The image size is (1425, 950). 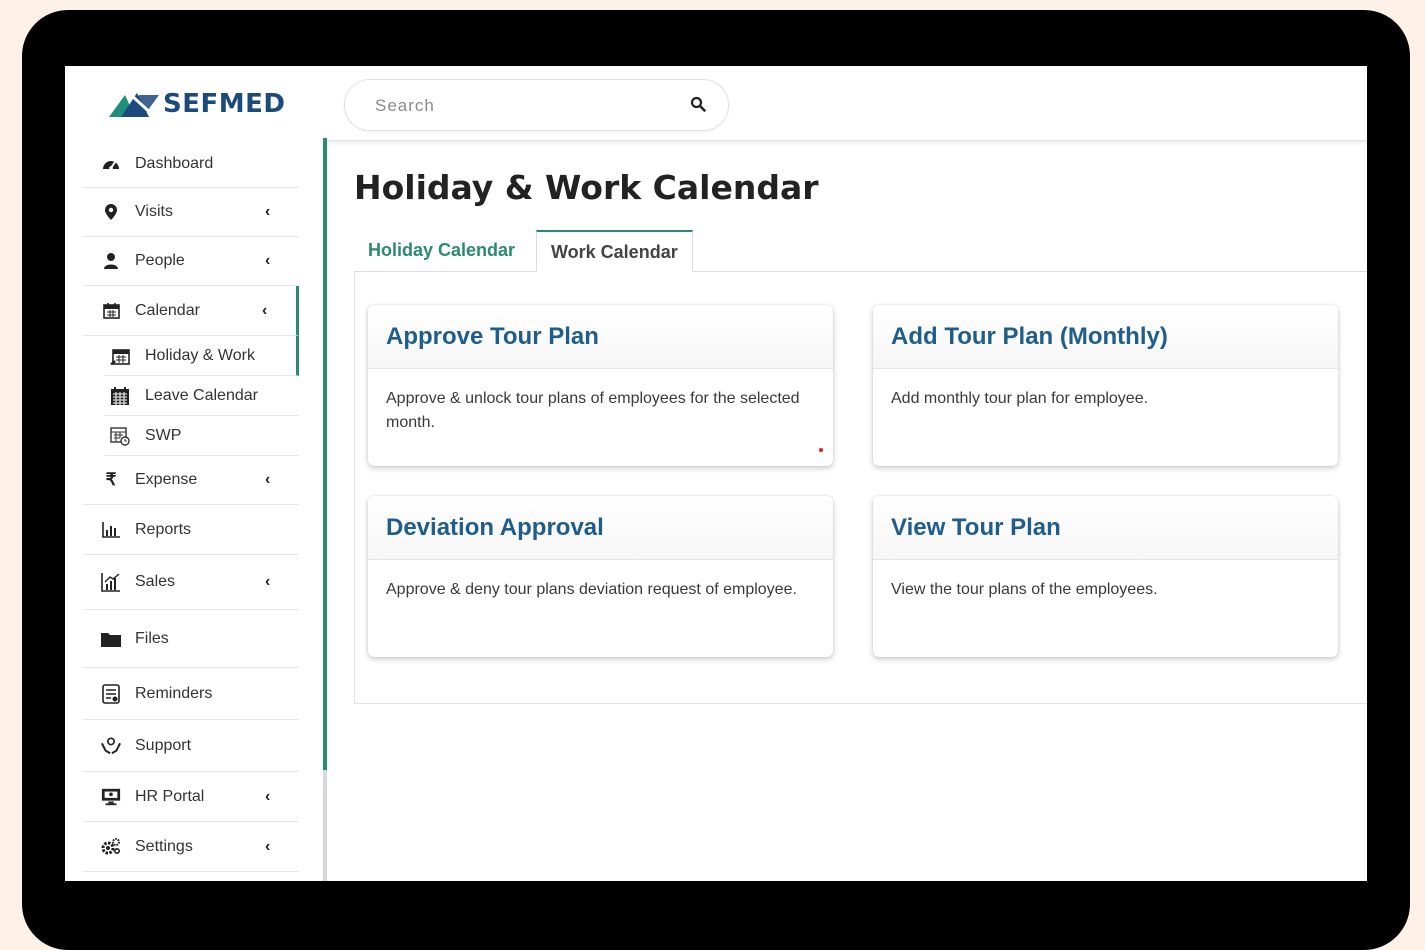 What do you see at coordinates (492, 337) in the screenshot?
I see `card-title: Approve Tour Plan` at bounding box center [492, 337].